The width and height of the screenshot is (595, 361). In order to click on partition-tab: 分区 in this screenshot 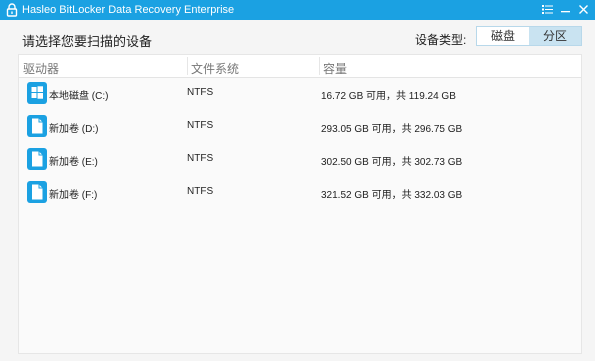, I will do `click(555, 36)`.